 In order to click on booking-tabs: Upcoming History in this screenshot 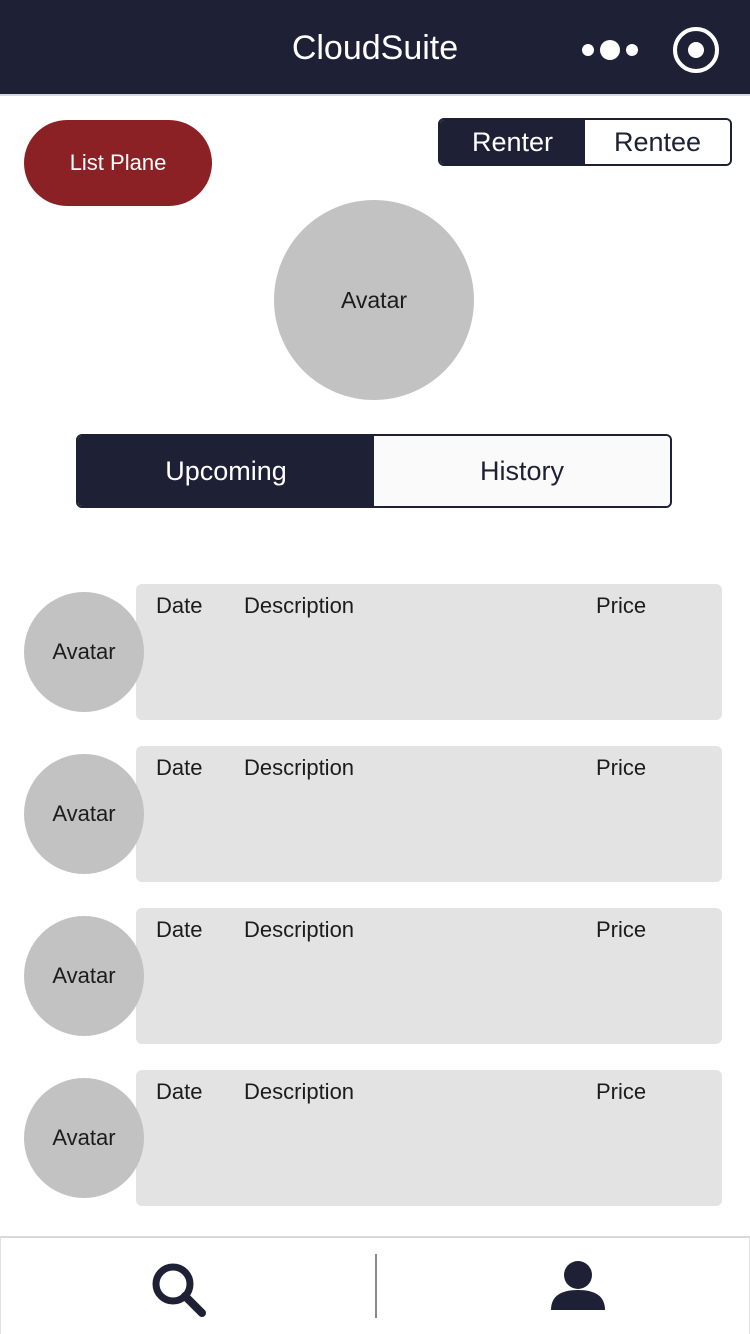, I will do `click(374, 471)`.